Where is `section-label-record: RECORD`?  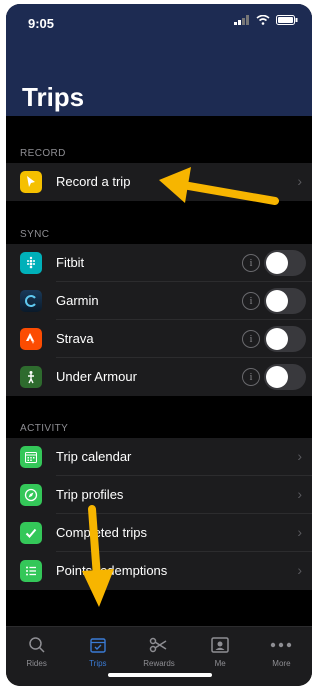
section-label-record: RECORD is located at coordinates (43, 153).